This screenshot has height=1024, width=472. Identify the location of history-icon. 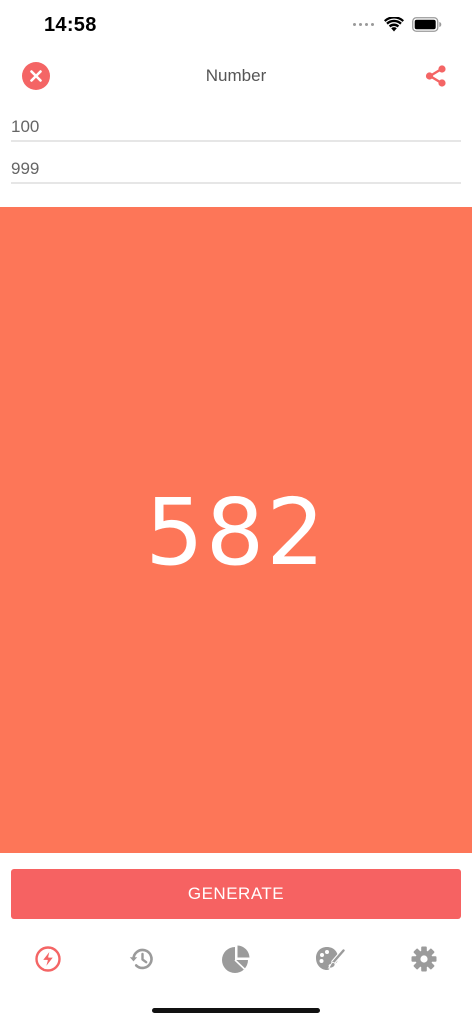
(141, 959).